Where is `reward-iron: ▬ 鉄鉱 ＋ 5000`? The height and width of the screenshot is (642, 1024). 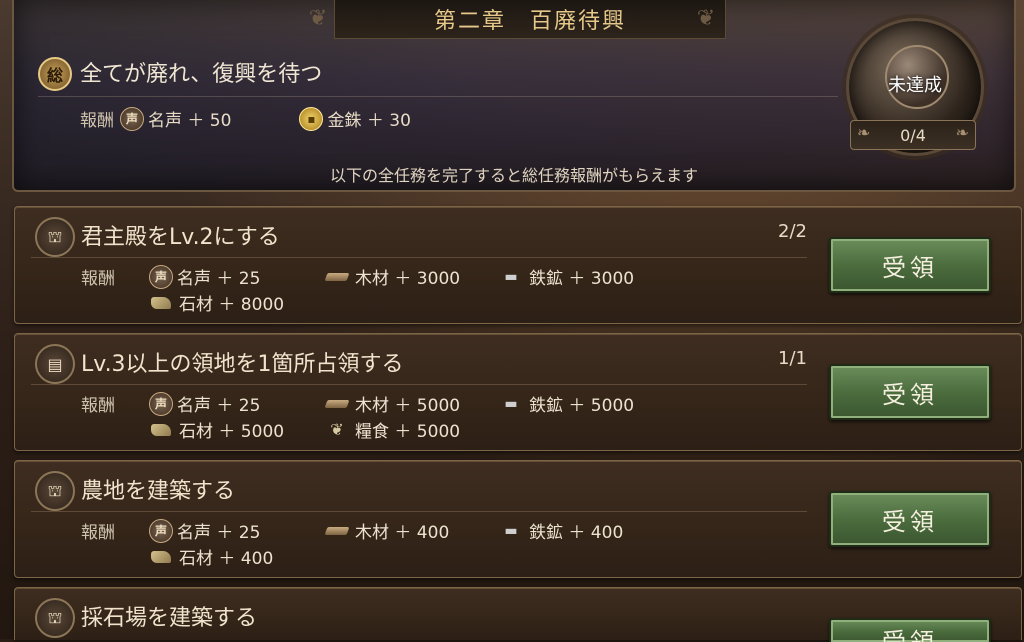 reward-iron: ▬ 鉄鉱 ＋ 5000 is located at coordinates (567, 404).